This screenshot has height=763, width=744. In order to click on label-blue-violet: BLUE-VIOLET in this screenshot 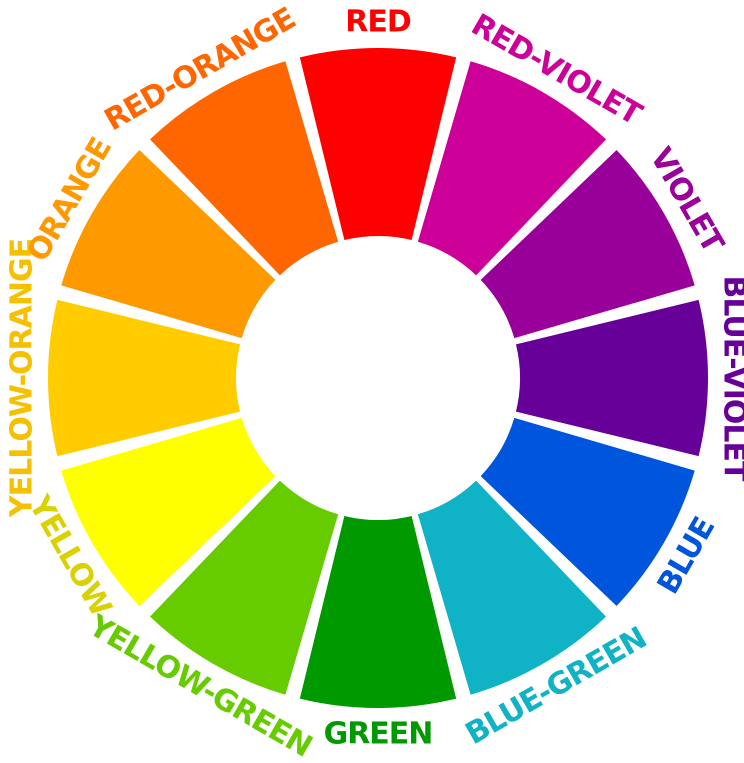, I will do `click(730, 379)`.